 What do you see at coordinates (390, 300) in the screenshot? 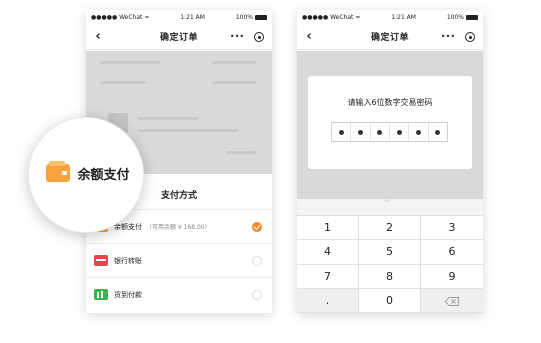
I see `key-0: 0` at bounding box center [390, 300].